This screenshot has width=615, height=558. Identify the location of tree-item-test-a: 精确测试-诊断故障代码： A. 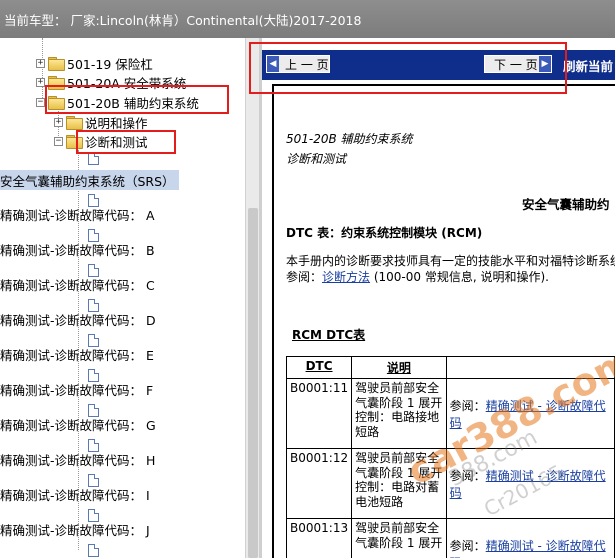
(77, 214).